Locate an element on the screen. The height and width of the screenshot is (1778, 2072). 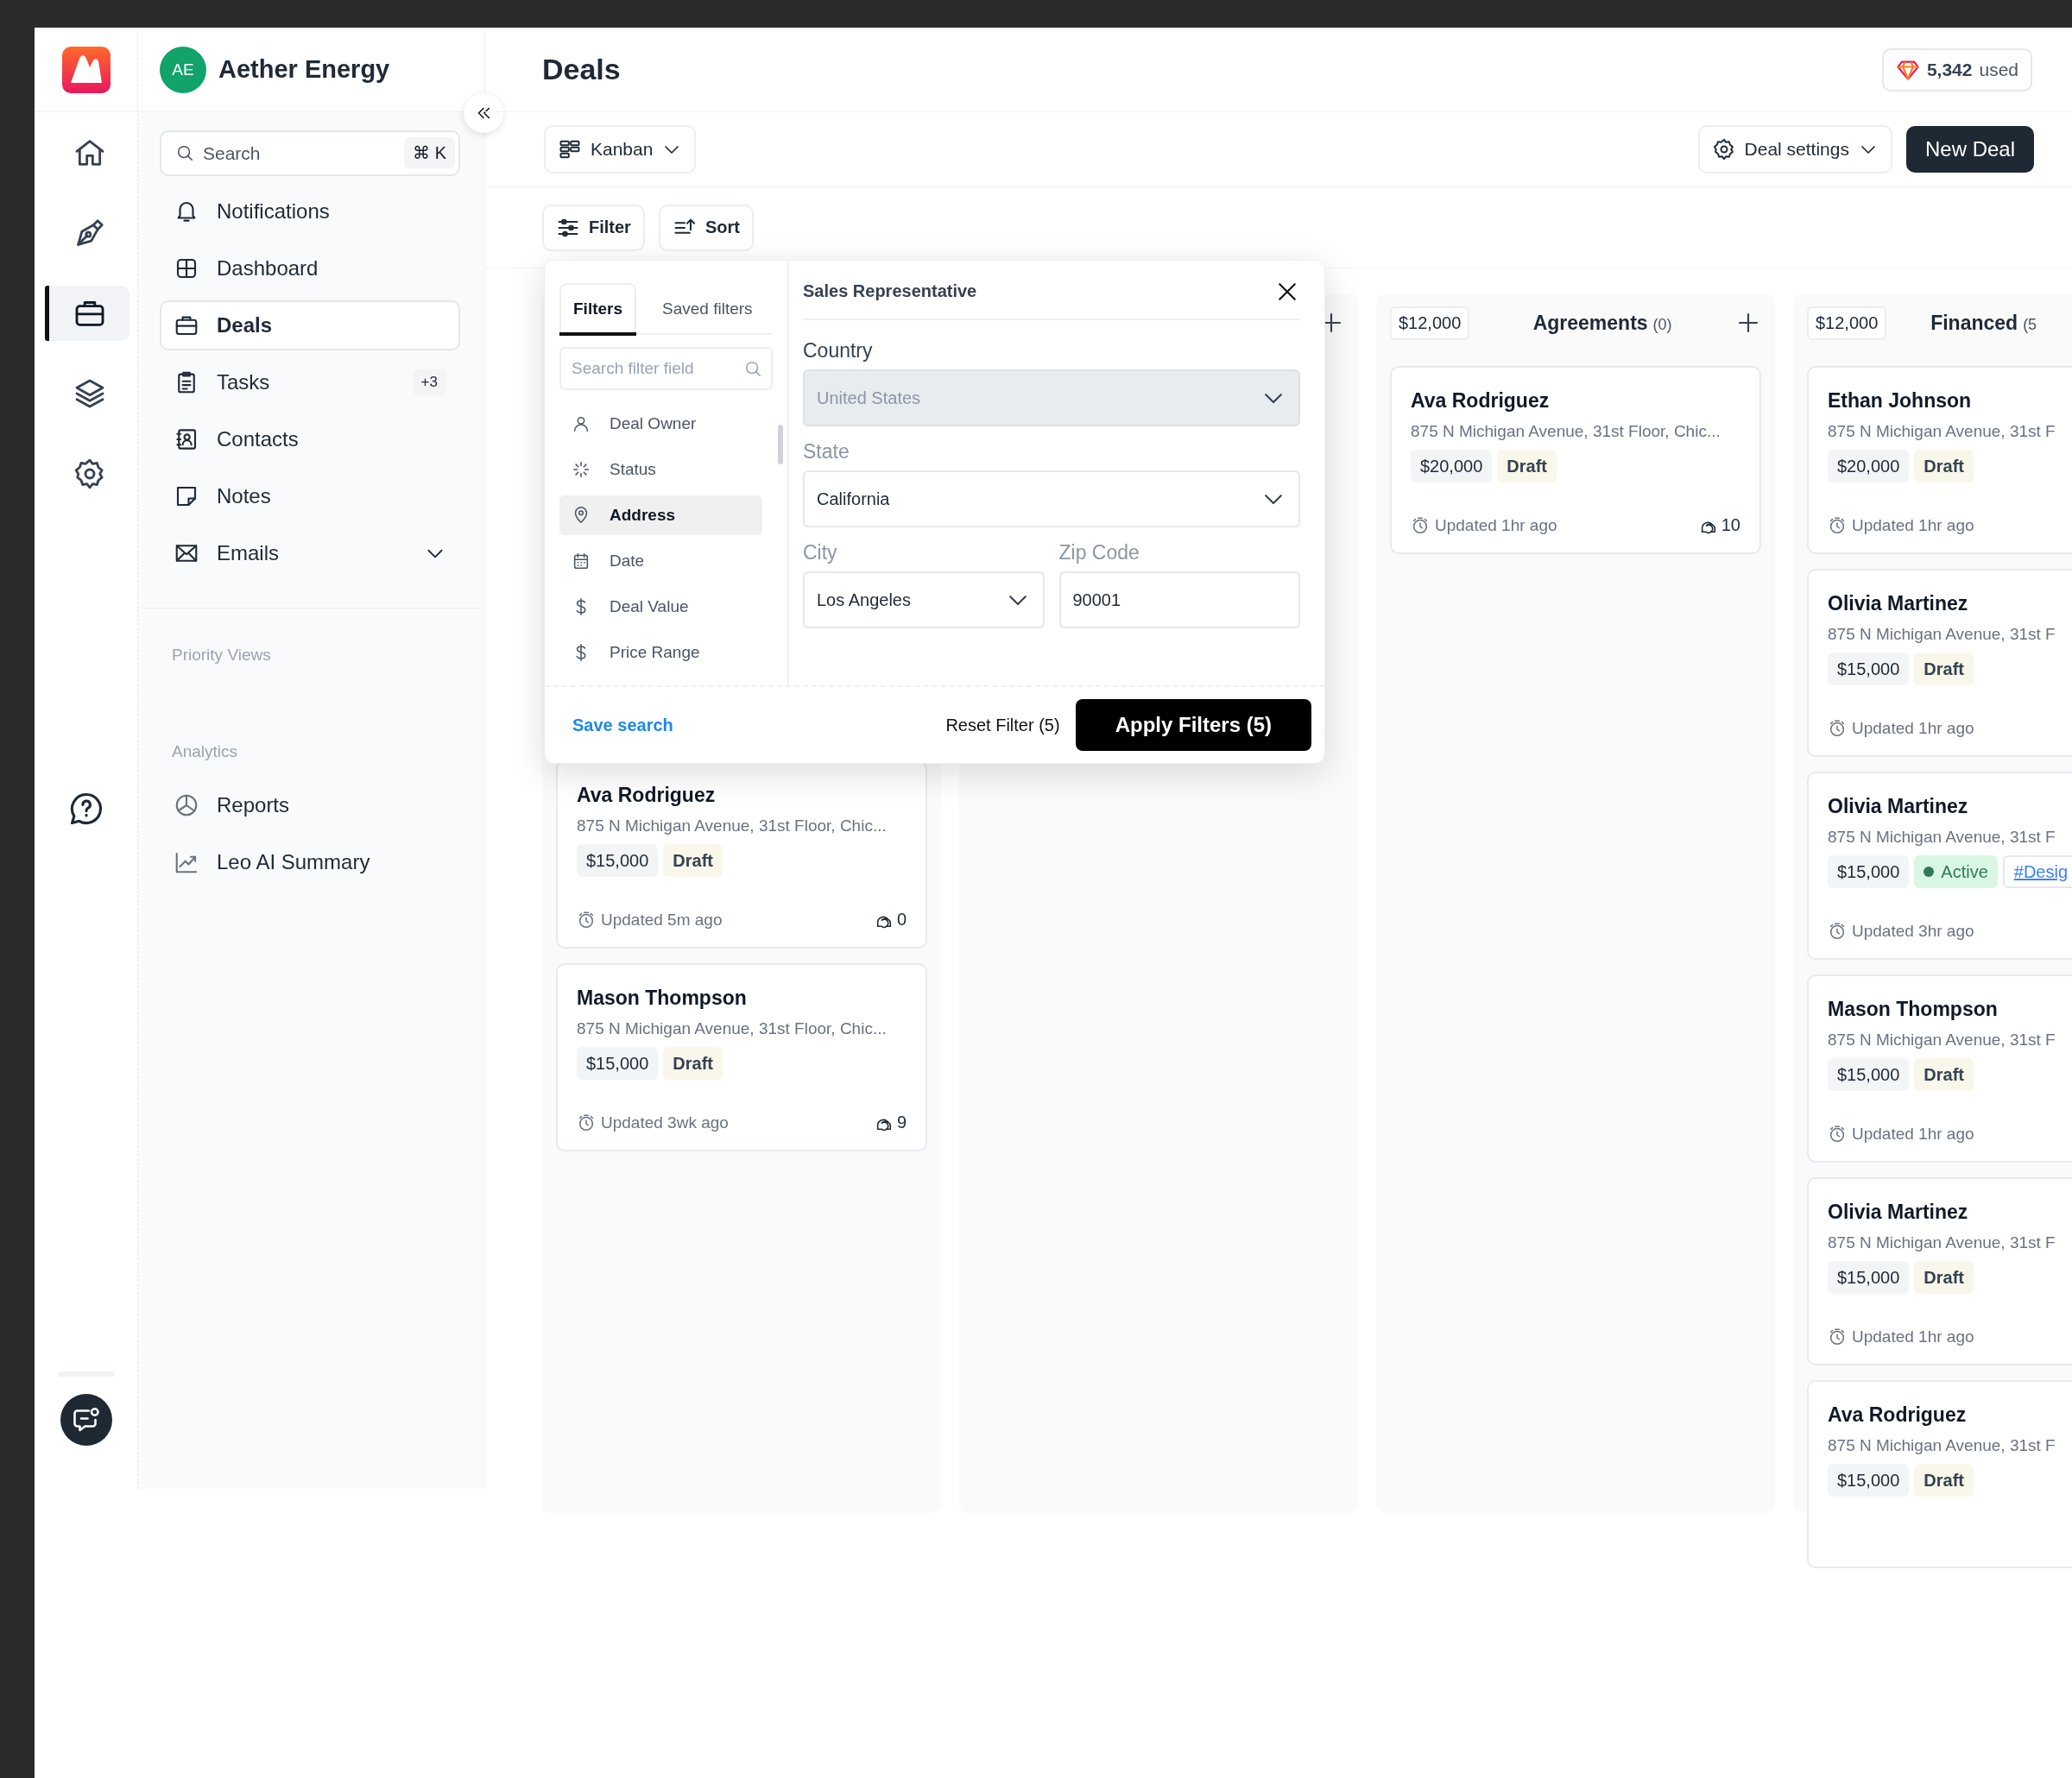
nav-item: Dashboard is located at coordinates (310, 268).